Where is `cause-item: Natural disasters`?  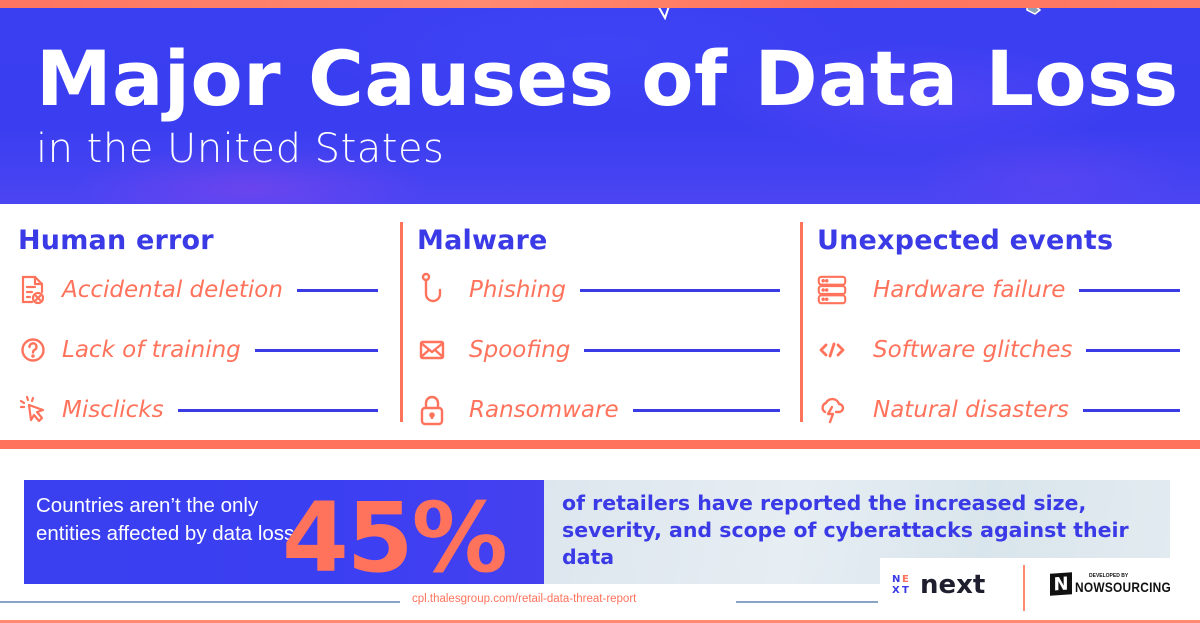 cause-item: Natural disasters is located at coordinates (998, 410).